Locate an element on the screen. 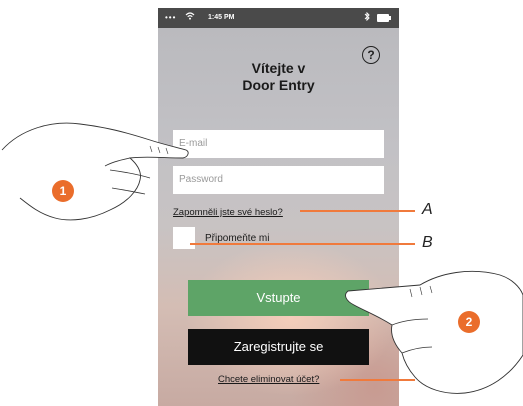 The height and width of the screenshot is (406, 523). status-bar: ••• 1:45 PM is located at coordinates (278, 18).